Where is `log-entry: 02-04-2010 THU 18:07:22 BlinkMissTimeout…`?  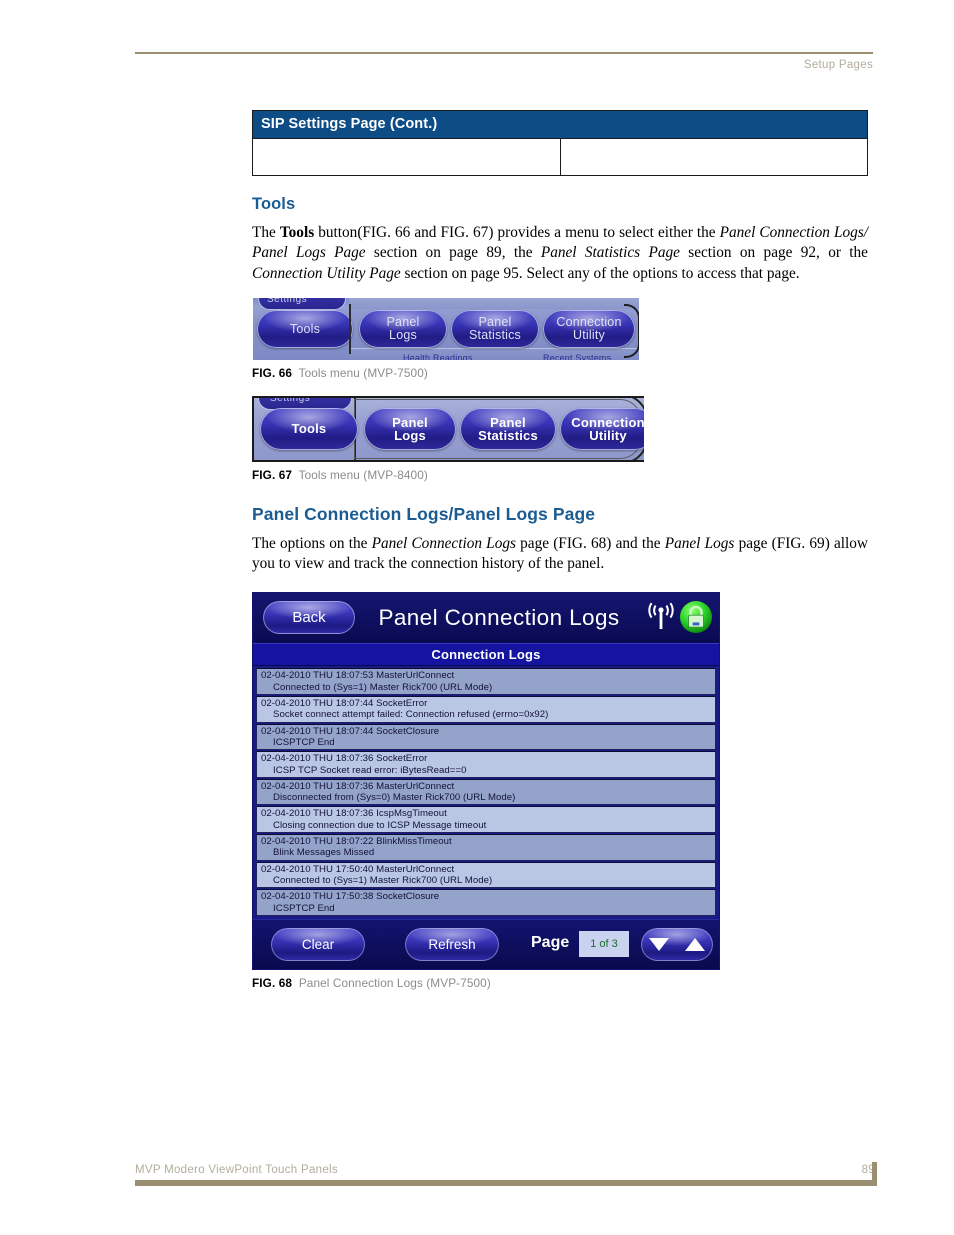
log-entry: 02-04-2010 THU 18:07:22 BlinkMissTimeout… is located at coordinates (486, 847).